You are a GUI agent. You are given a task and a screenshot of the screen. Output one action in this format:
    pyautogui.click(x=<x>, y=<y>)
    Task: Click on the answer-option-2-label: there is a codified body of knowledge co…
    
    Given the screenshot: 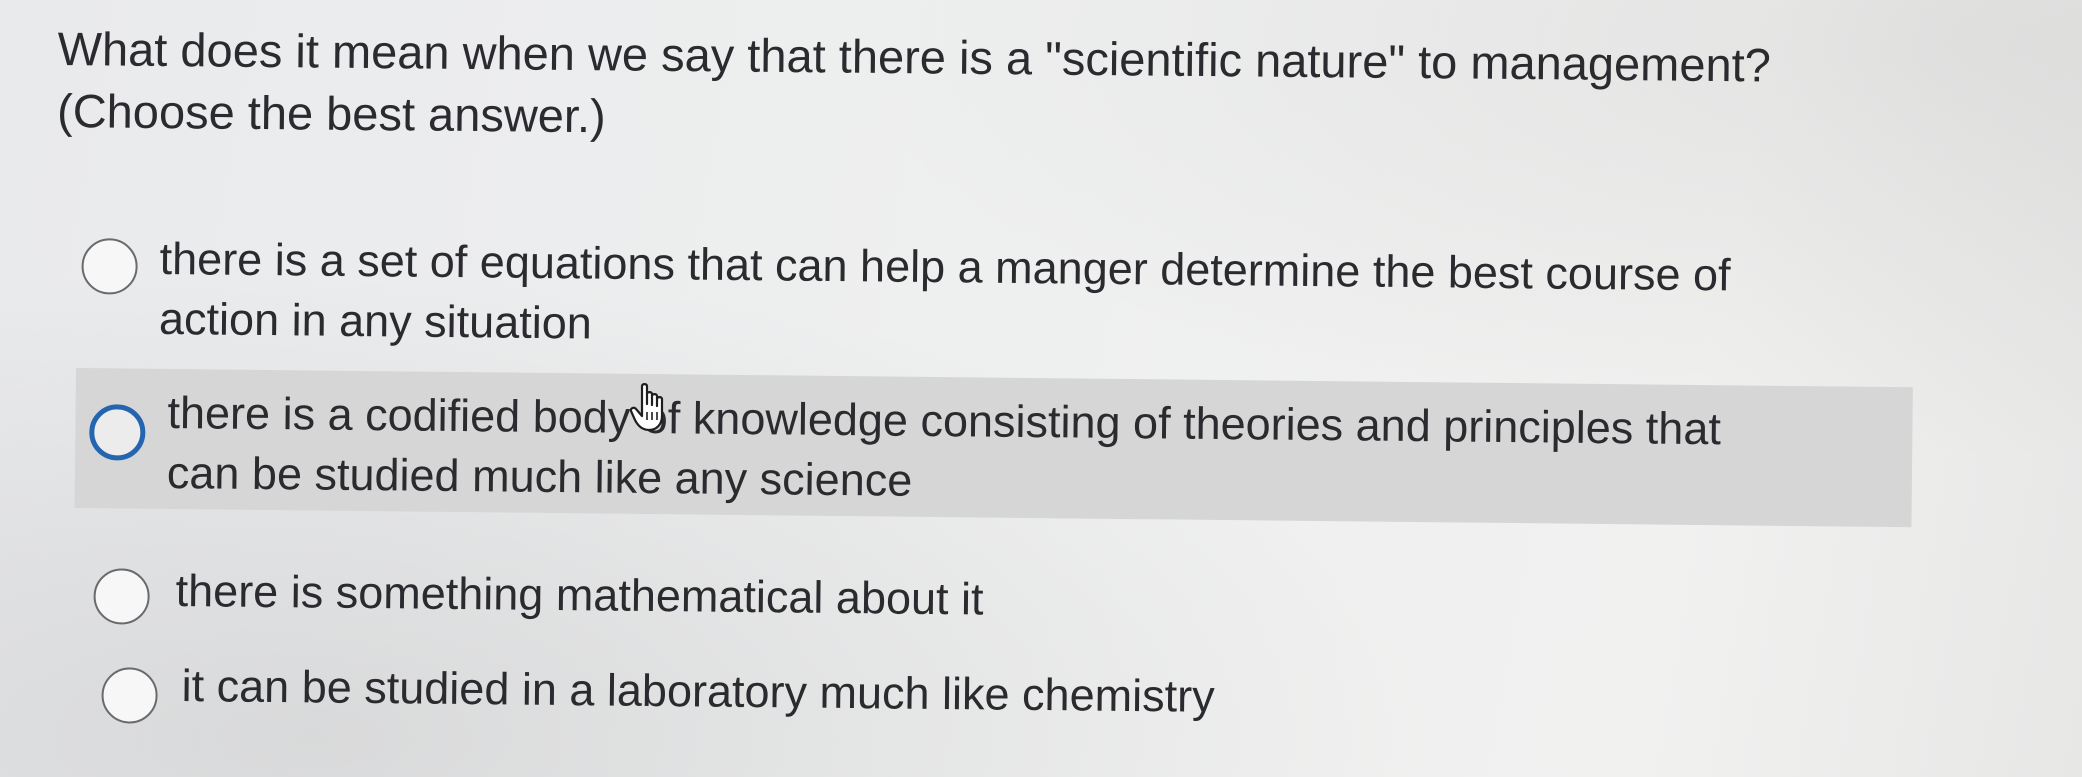 What is the action you would take?
    pyautogui.click(x=944, y=451)
    